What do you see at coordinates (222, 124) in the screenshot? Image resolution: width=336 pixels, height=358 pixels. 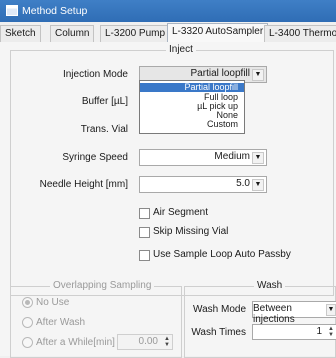 I see `option-custom: Custom` at bounding box center [222, 124].